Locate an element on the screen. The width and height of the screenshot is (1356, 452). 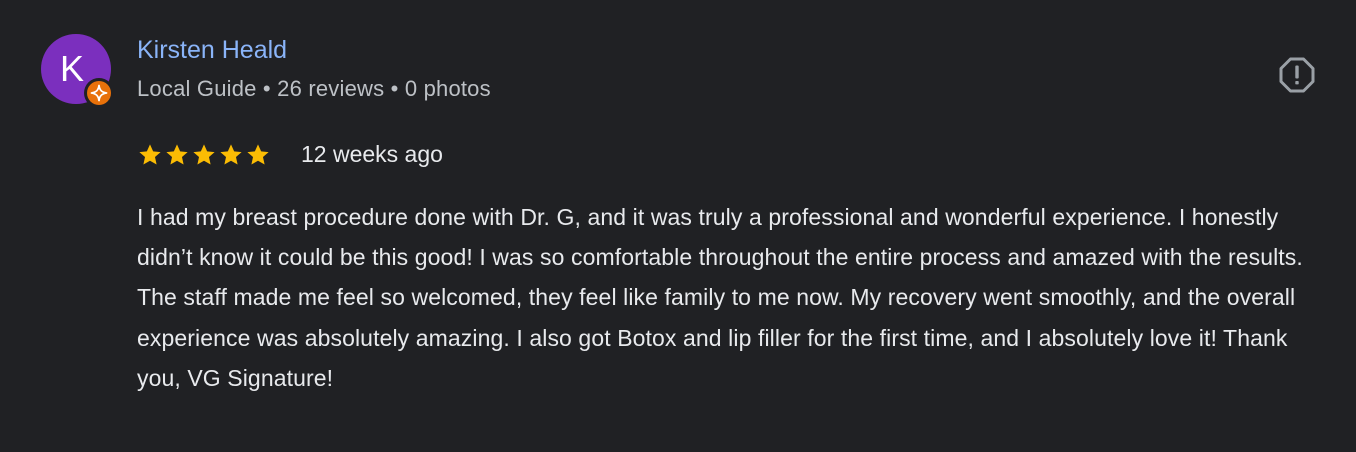
local-guide-badge is located at coordinates (99, 93).